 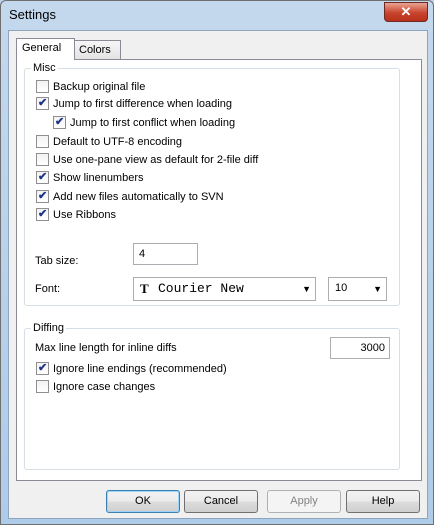 I want to click on font-select-value: Courier New, so click(x=201, y=288).